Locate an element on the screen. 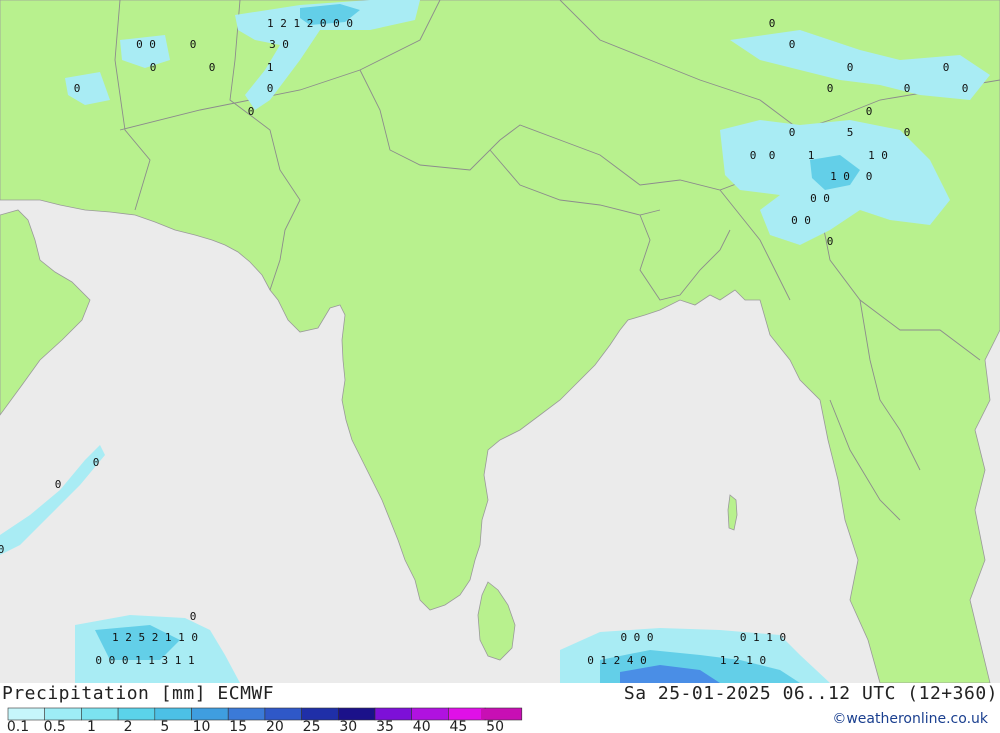  legend-tick-label: 0.5 is located at coordinates (55, 726).